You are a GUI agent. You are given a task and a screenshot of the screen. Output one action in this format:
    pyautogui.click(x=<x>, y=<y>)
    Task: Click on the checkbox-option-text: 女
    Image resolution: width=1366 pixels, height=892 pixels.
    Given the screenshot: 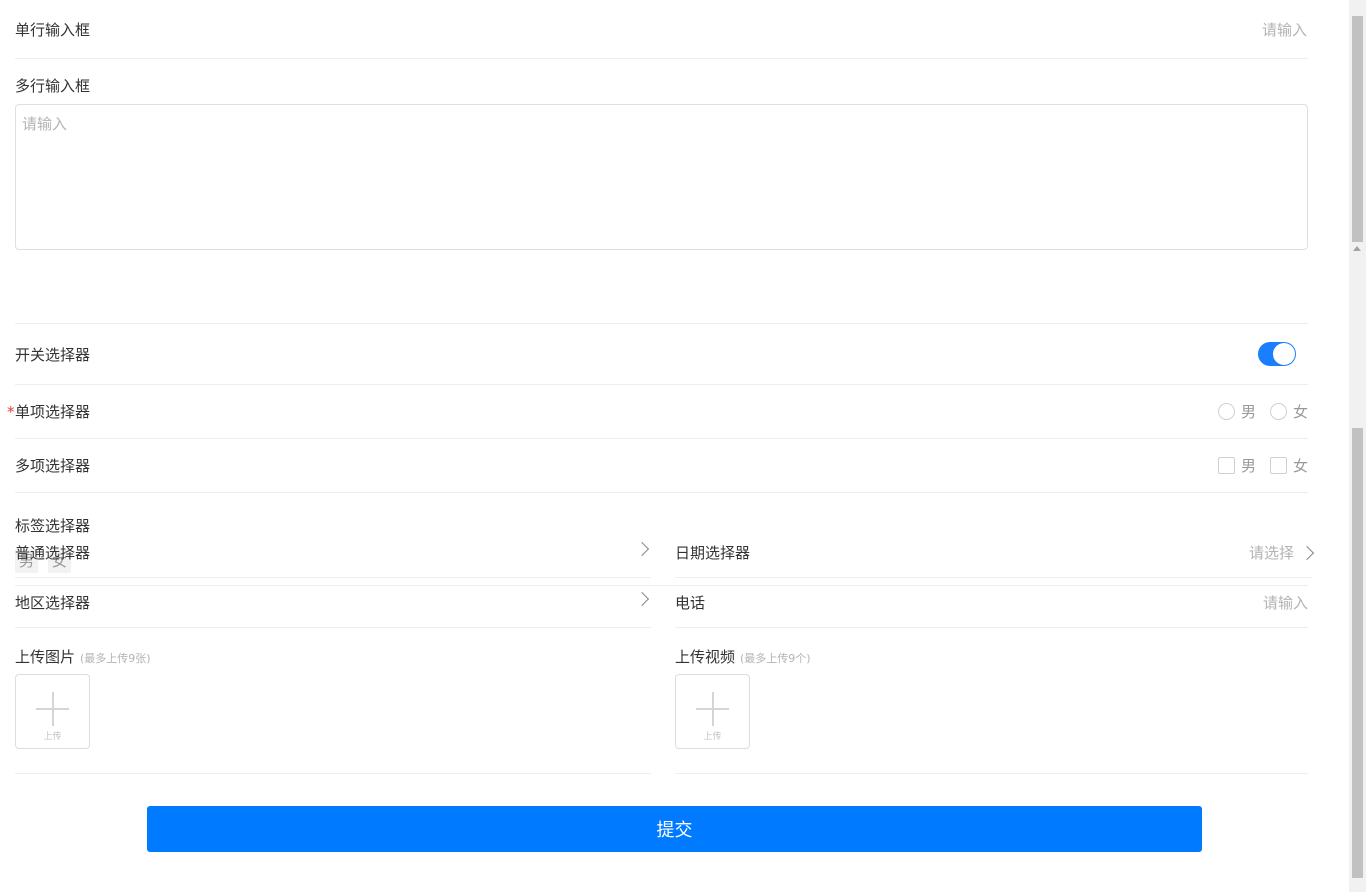 What is the action you would take?
    pyautogui.click(x=1300, y=466)
    